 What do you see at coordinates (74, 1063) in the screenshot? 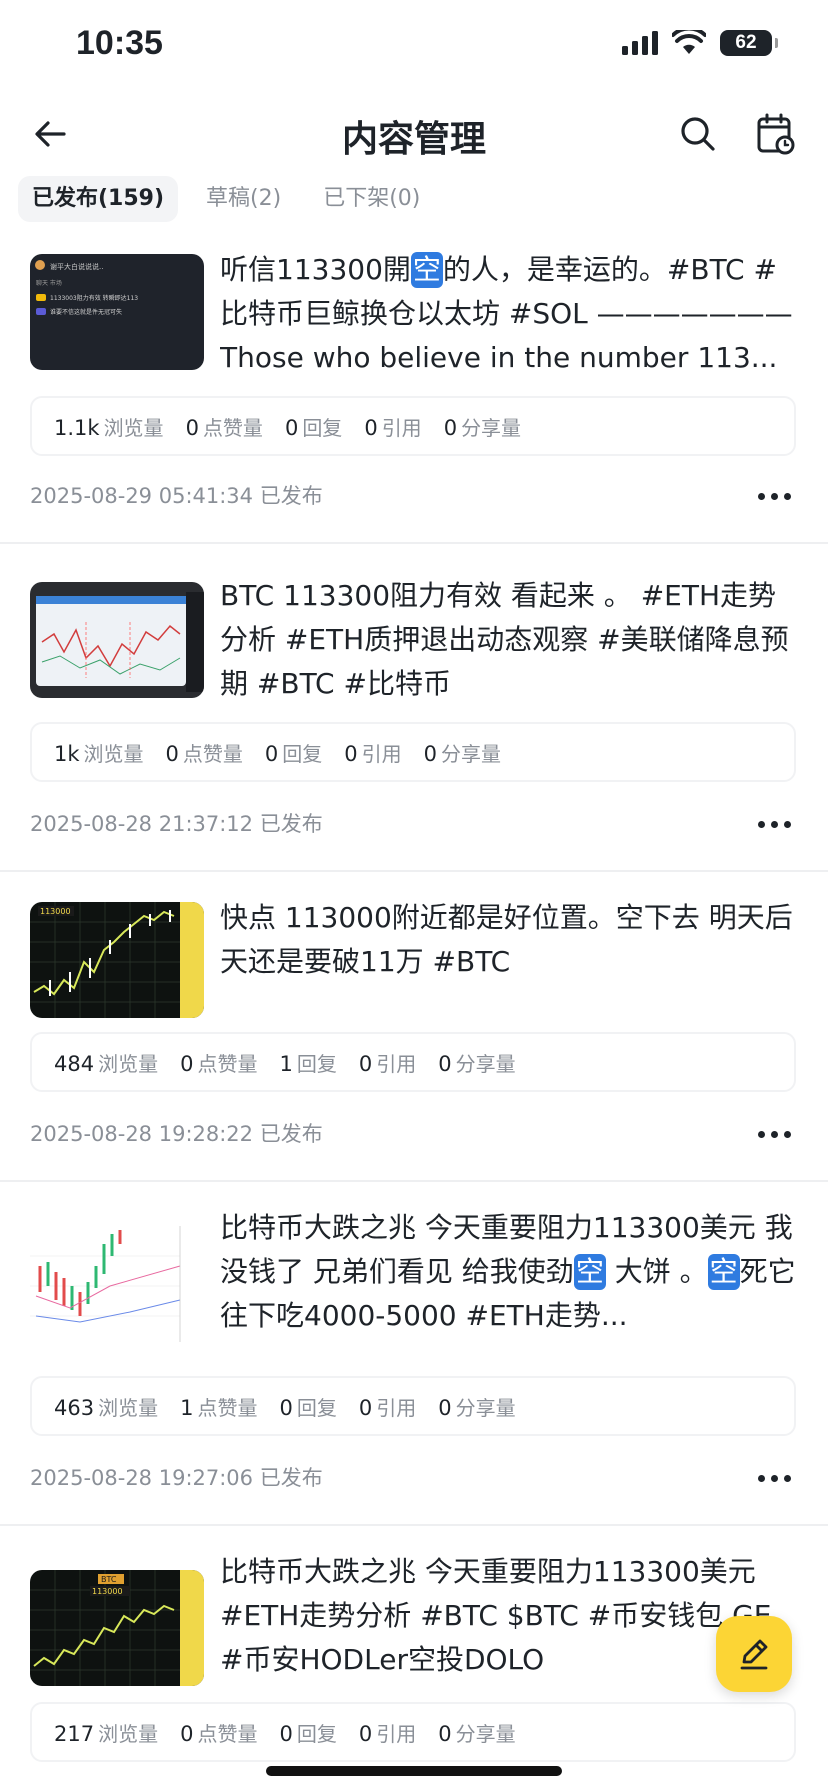
I see `stat-value: 484` at bounding box center [74, 1063].